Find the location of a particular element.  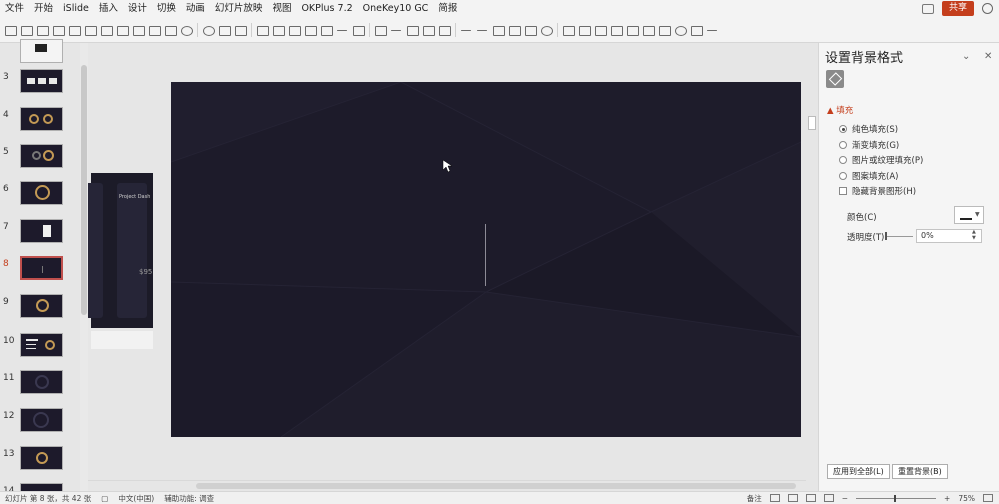

fill-section-header: ▲ 填充 is located at coordinates (840, 110).